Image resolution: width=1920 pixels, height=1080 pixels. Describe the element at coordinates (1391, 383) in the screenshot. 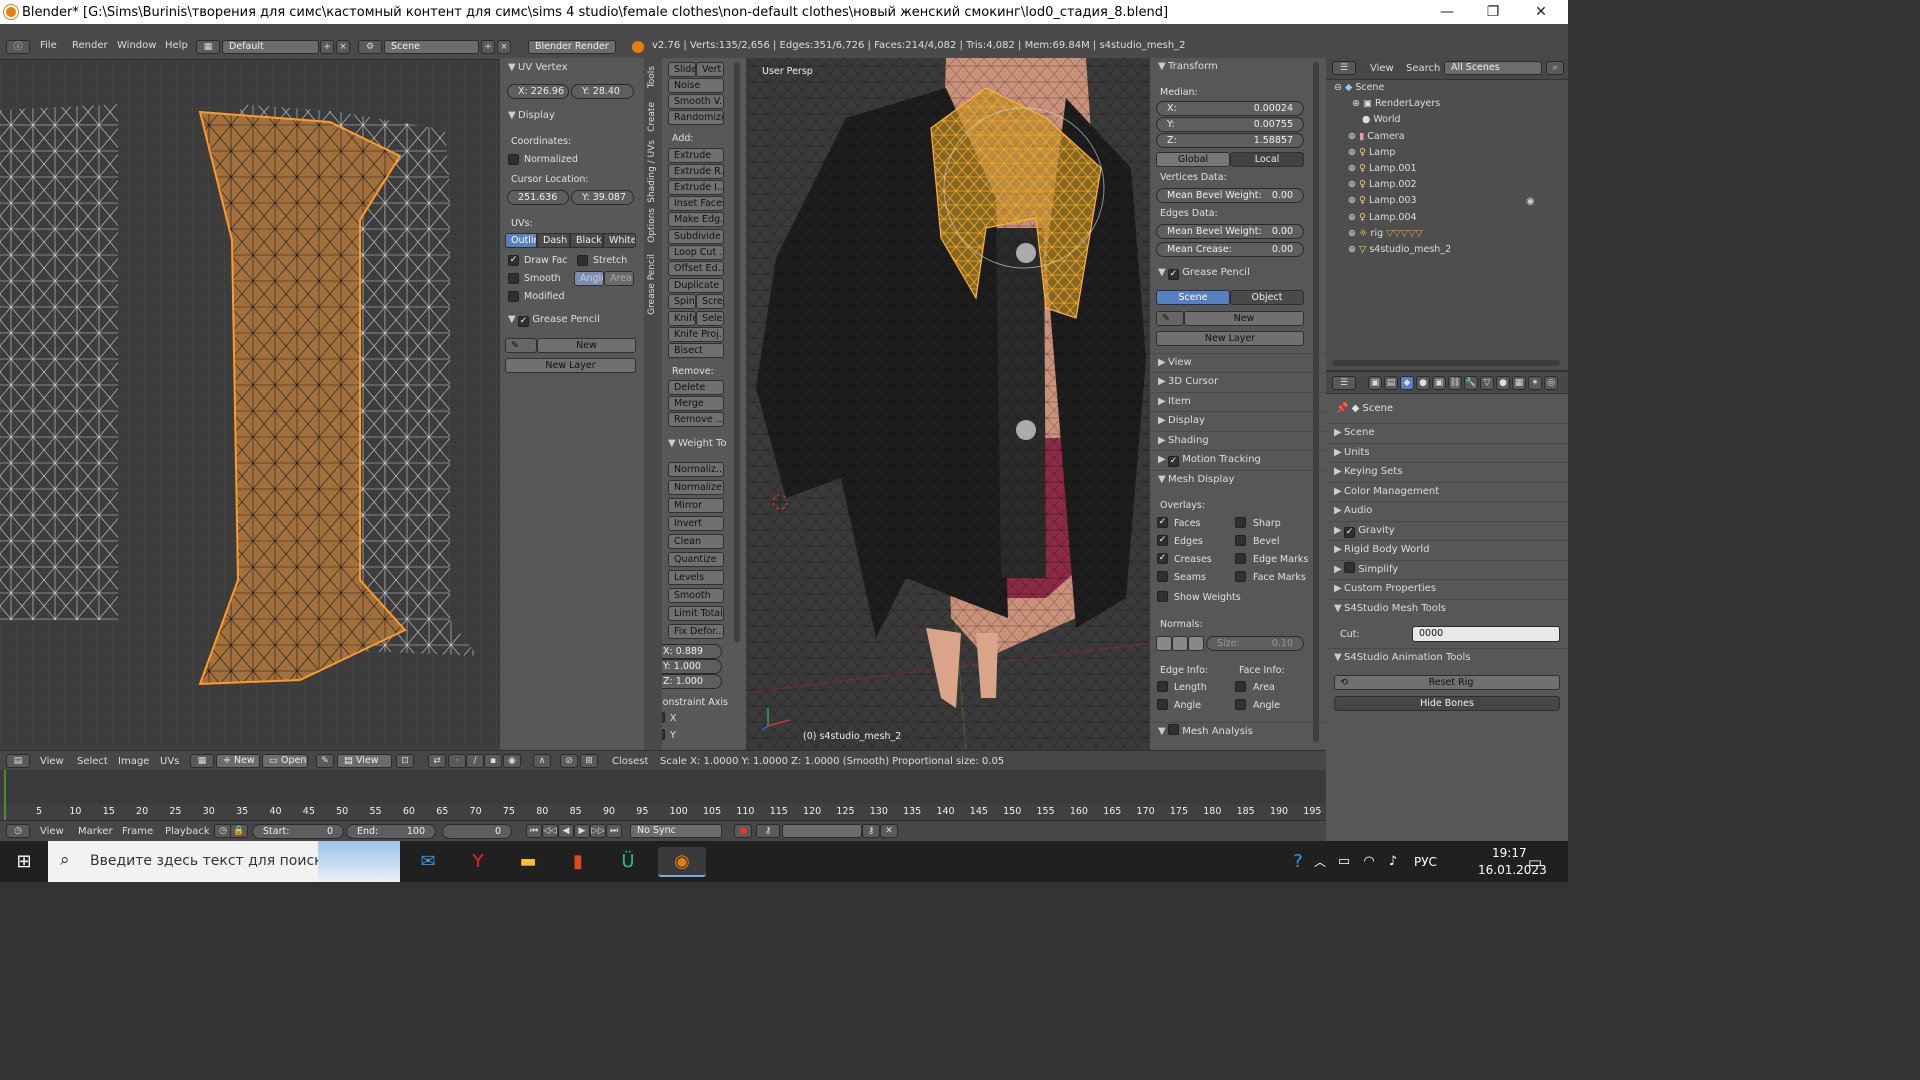

I see `layers-tab-icon: ▤` at that location.